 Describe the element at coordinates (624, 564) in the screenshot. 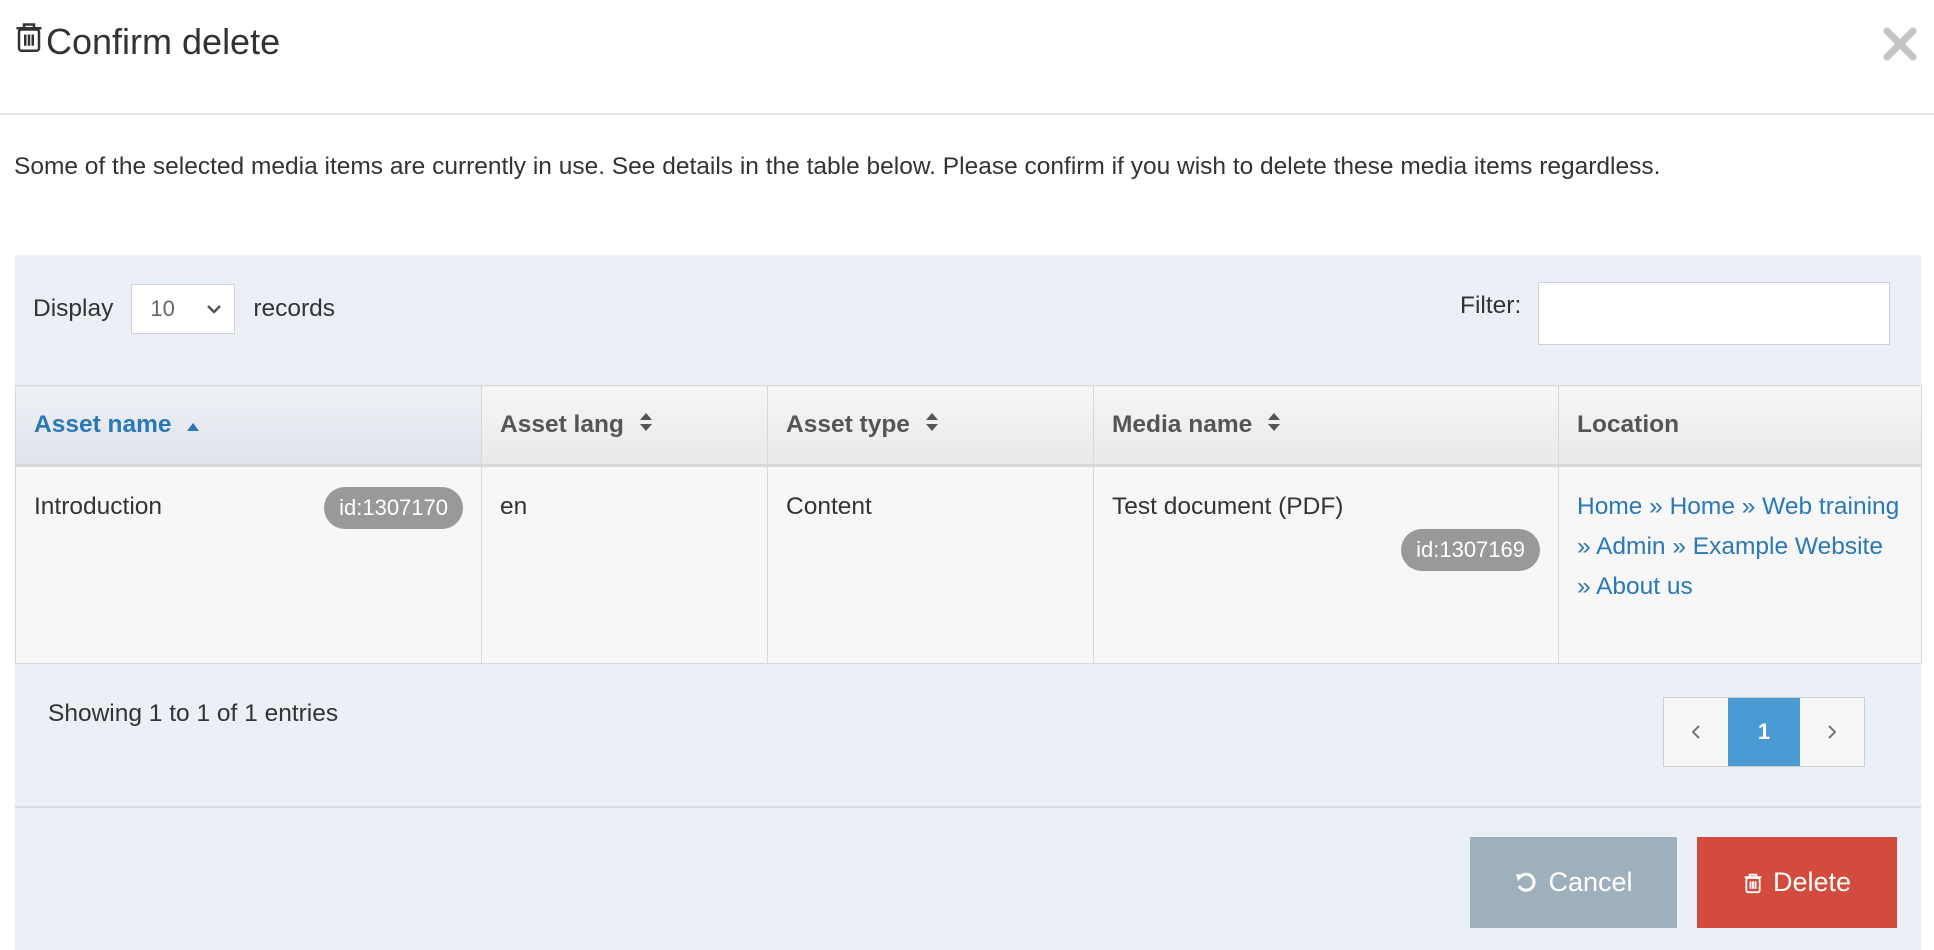

I see `cell-asset-lang: en` at that location.